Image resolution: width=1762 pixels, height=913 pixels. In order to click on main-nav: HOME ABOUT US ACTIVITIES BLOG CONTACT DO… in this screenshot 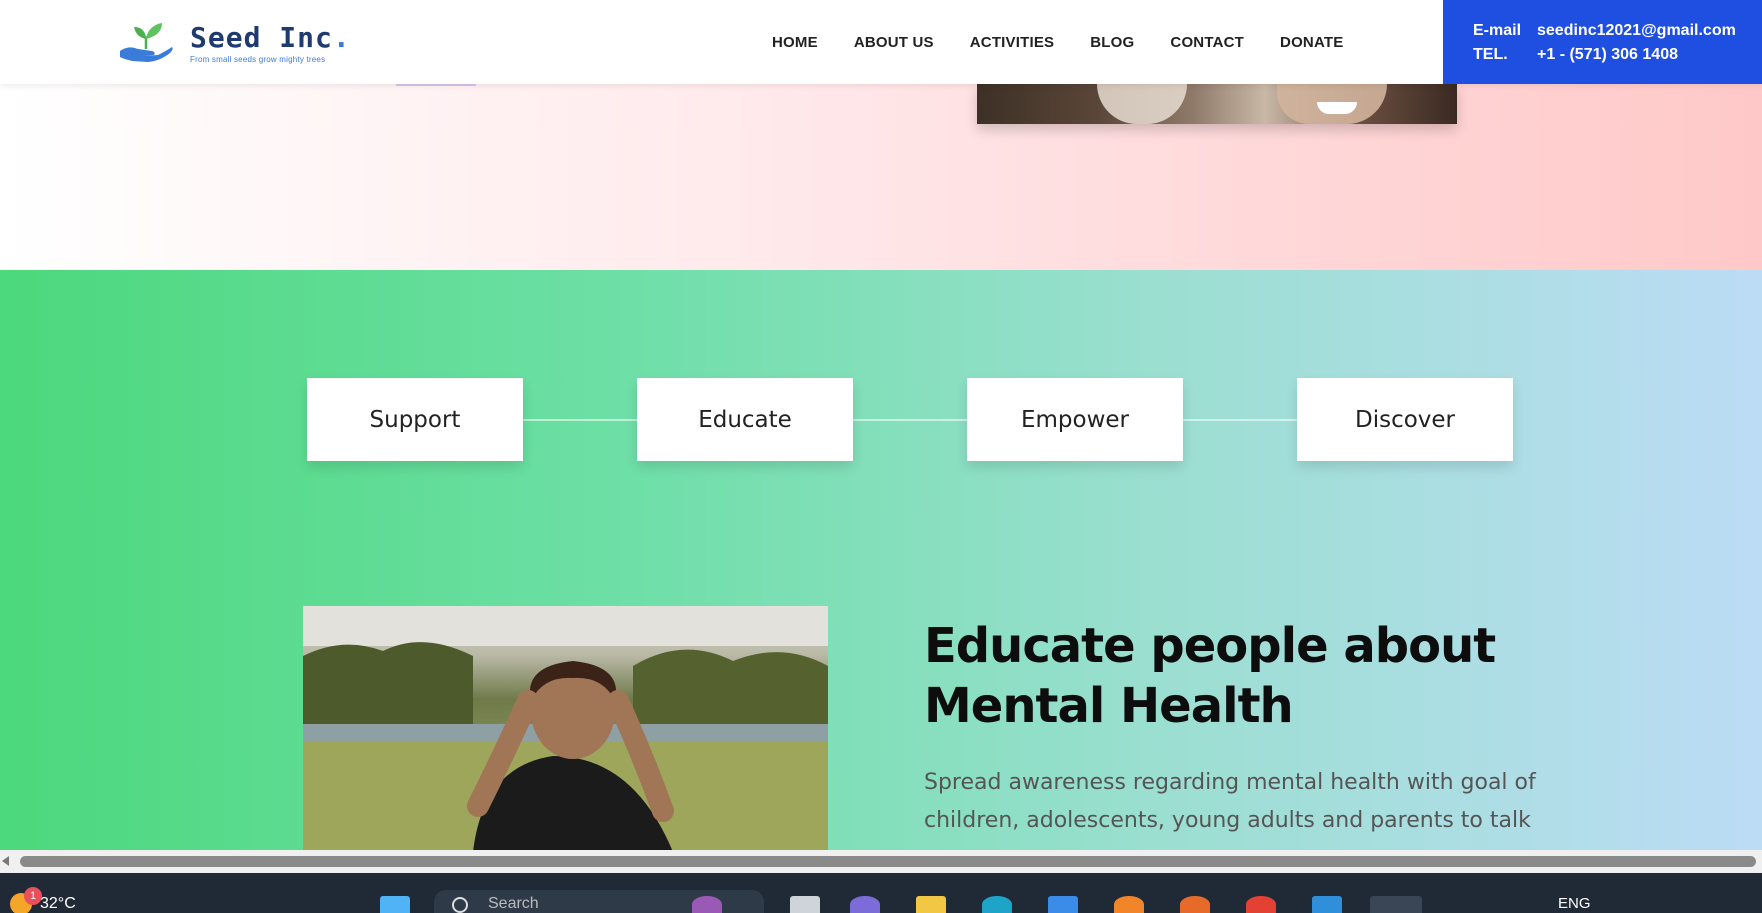, I will do `click(1075, 42)`.